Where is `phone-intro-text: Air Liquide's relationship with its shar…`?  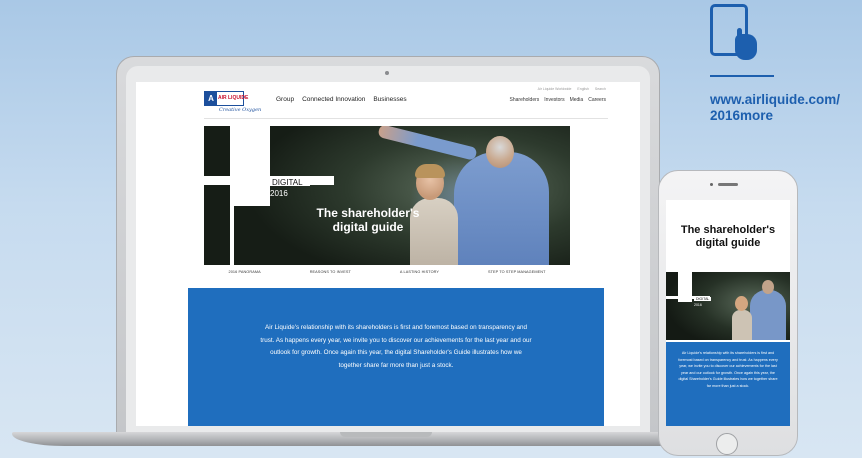
phone-intro-text: Air Liquide's relationship with its shar… is located at coordinates (728, 369).